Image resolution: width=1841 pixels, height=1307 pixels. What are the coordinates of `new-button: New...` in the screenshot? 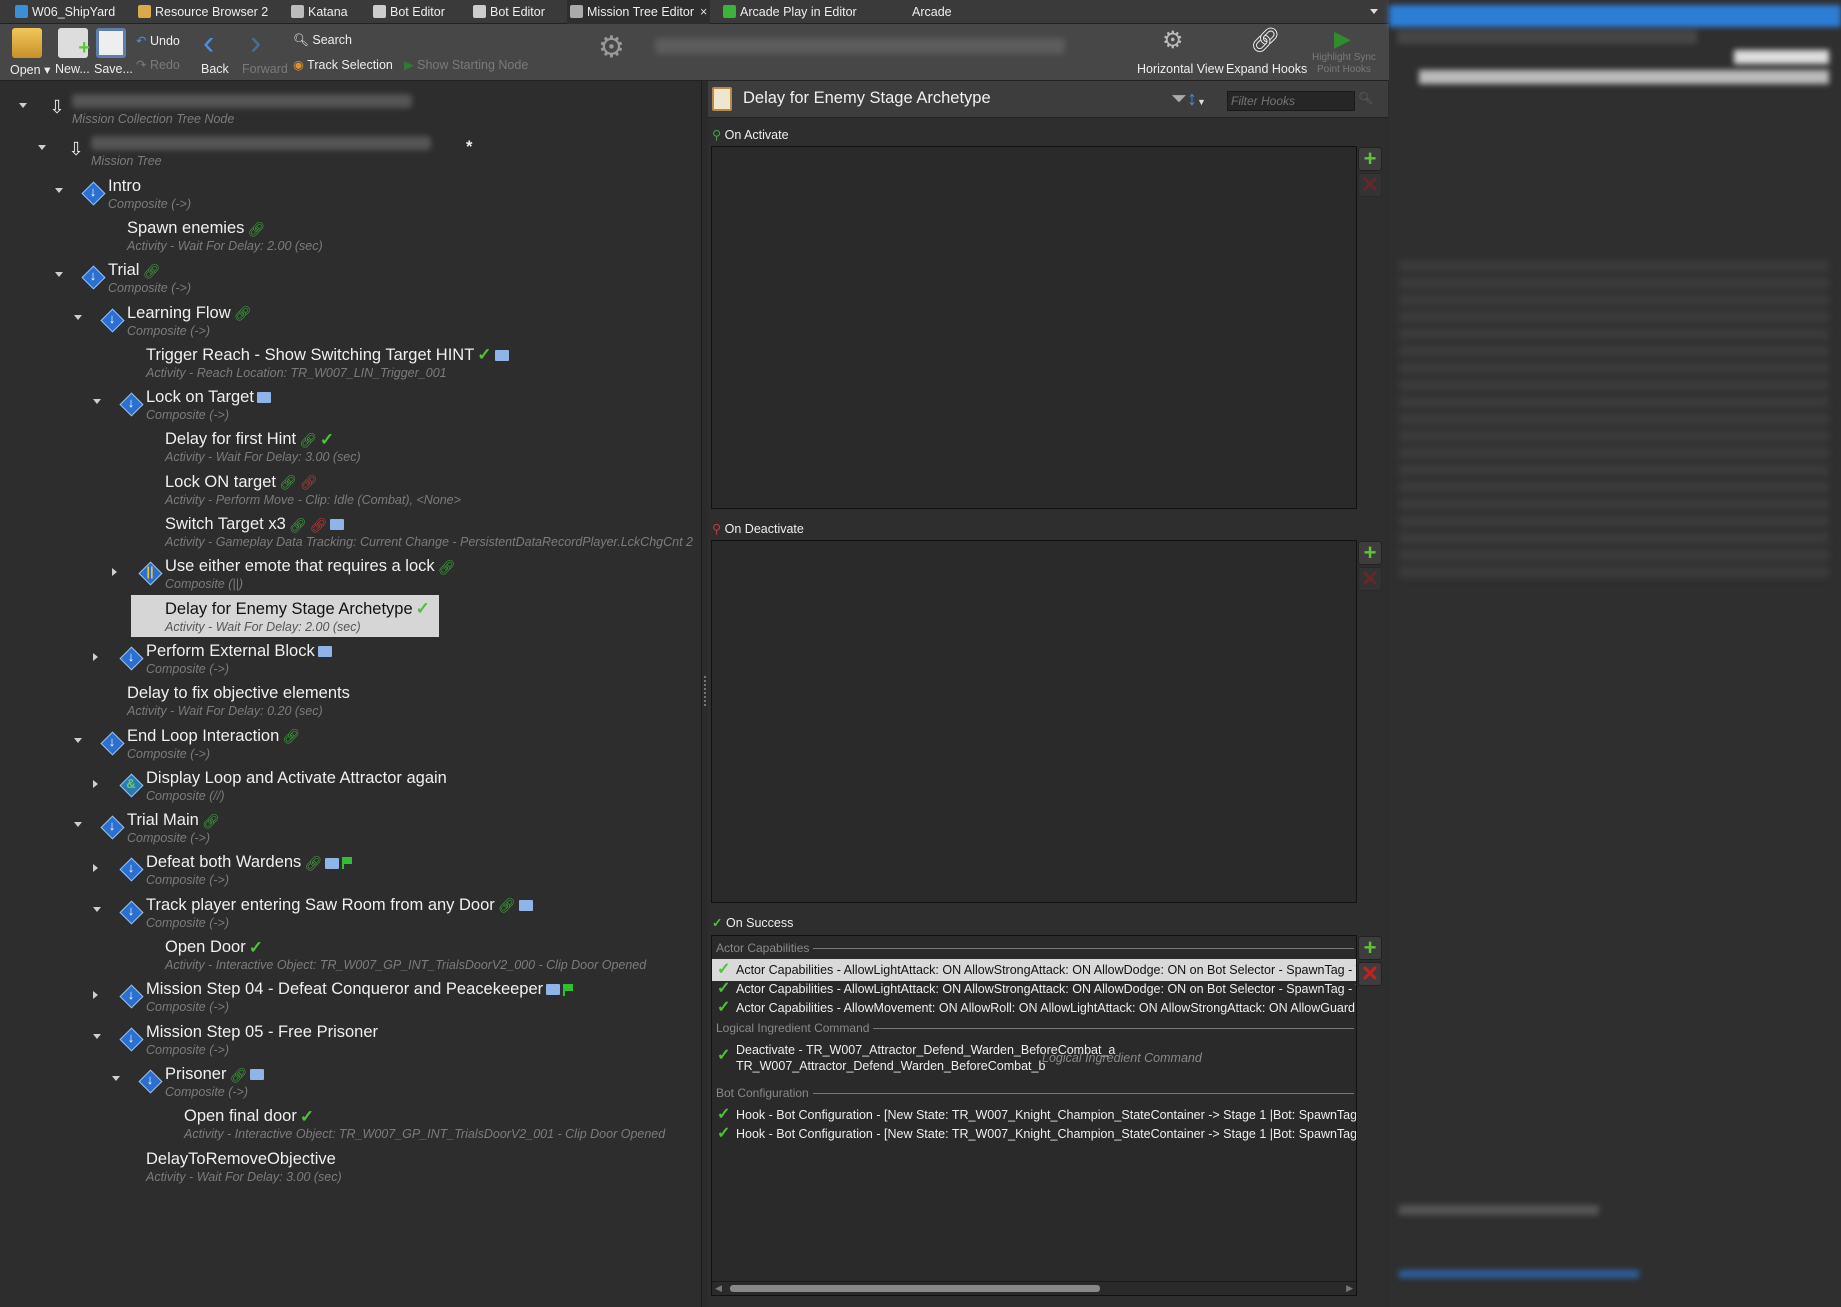 It's located at (72, 69).